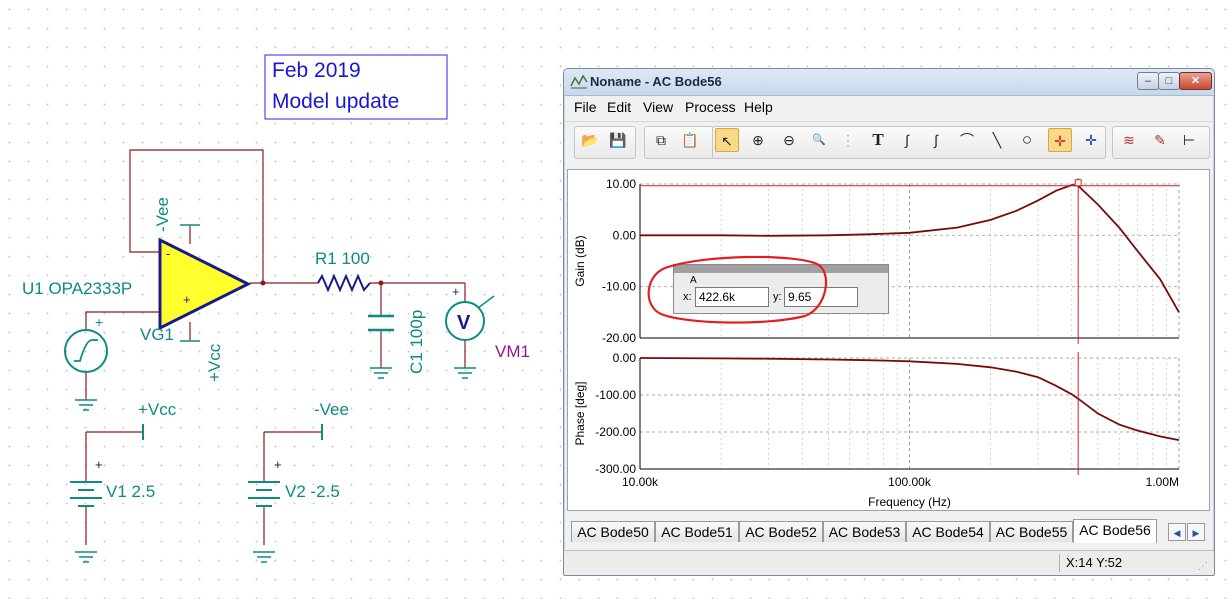  I want to click on x-tick-label: 100.00k, so click(910, 482).